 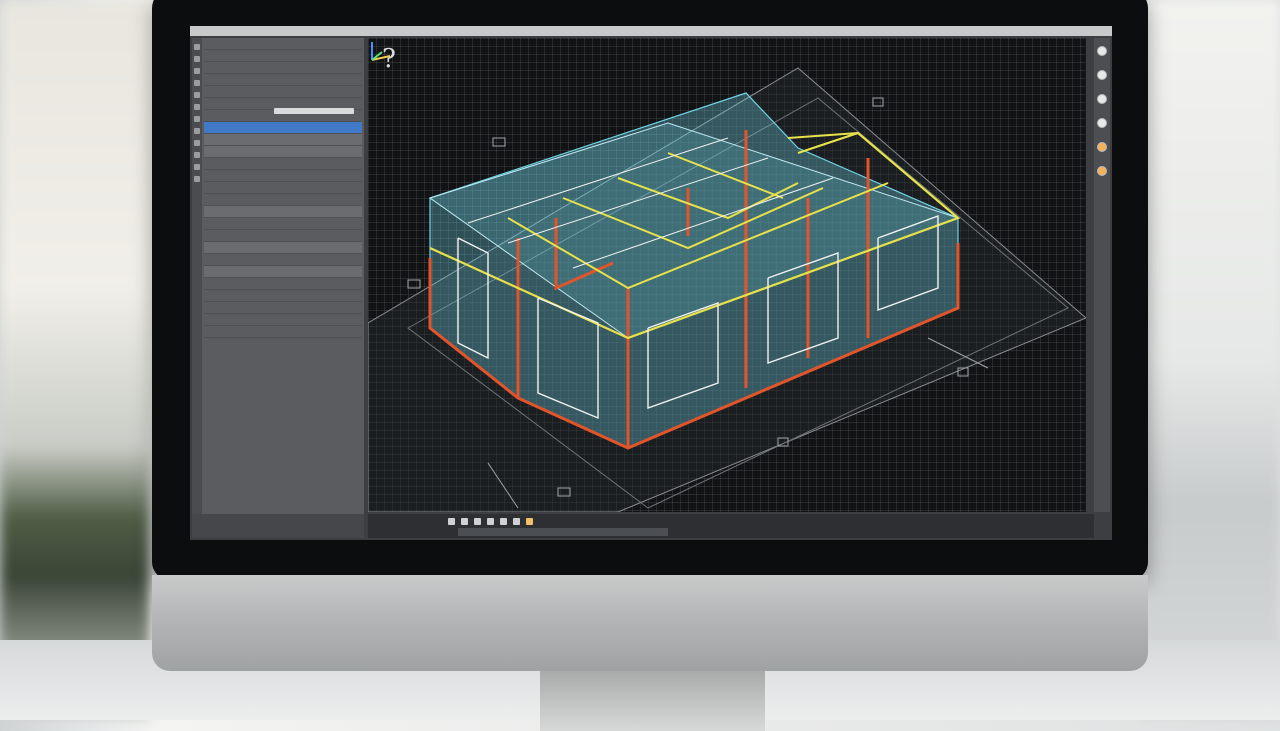 What do you see at coordinates (197, 83) in the screenshot?
I see `scale-tool-icon` at bounding box center [197, 83].